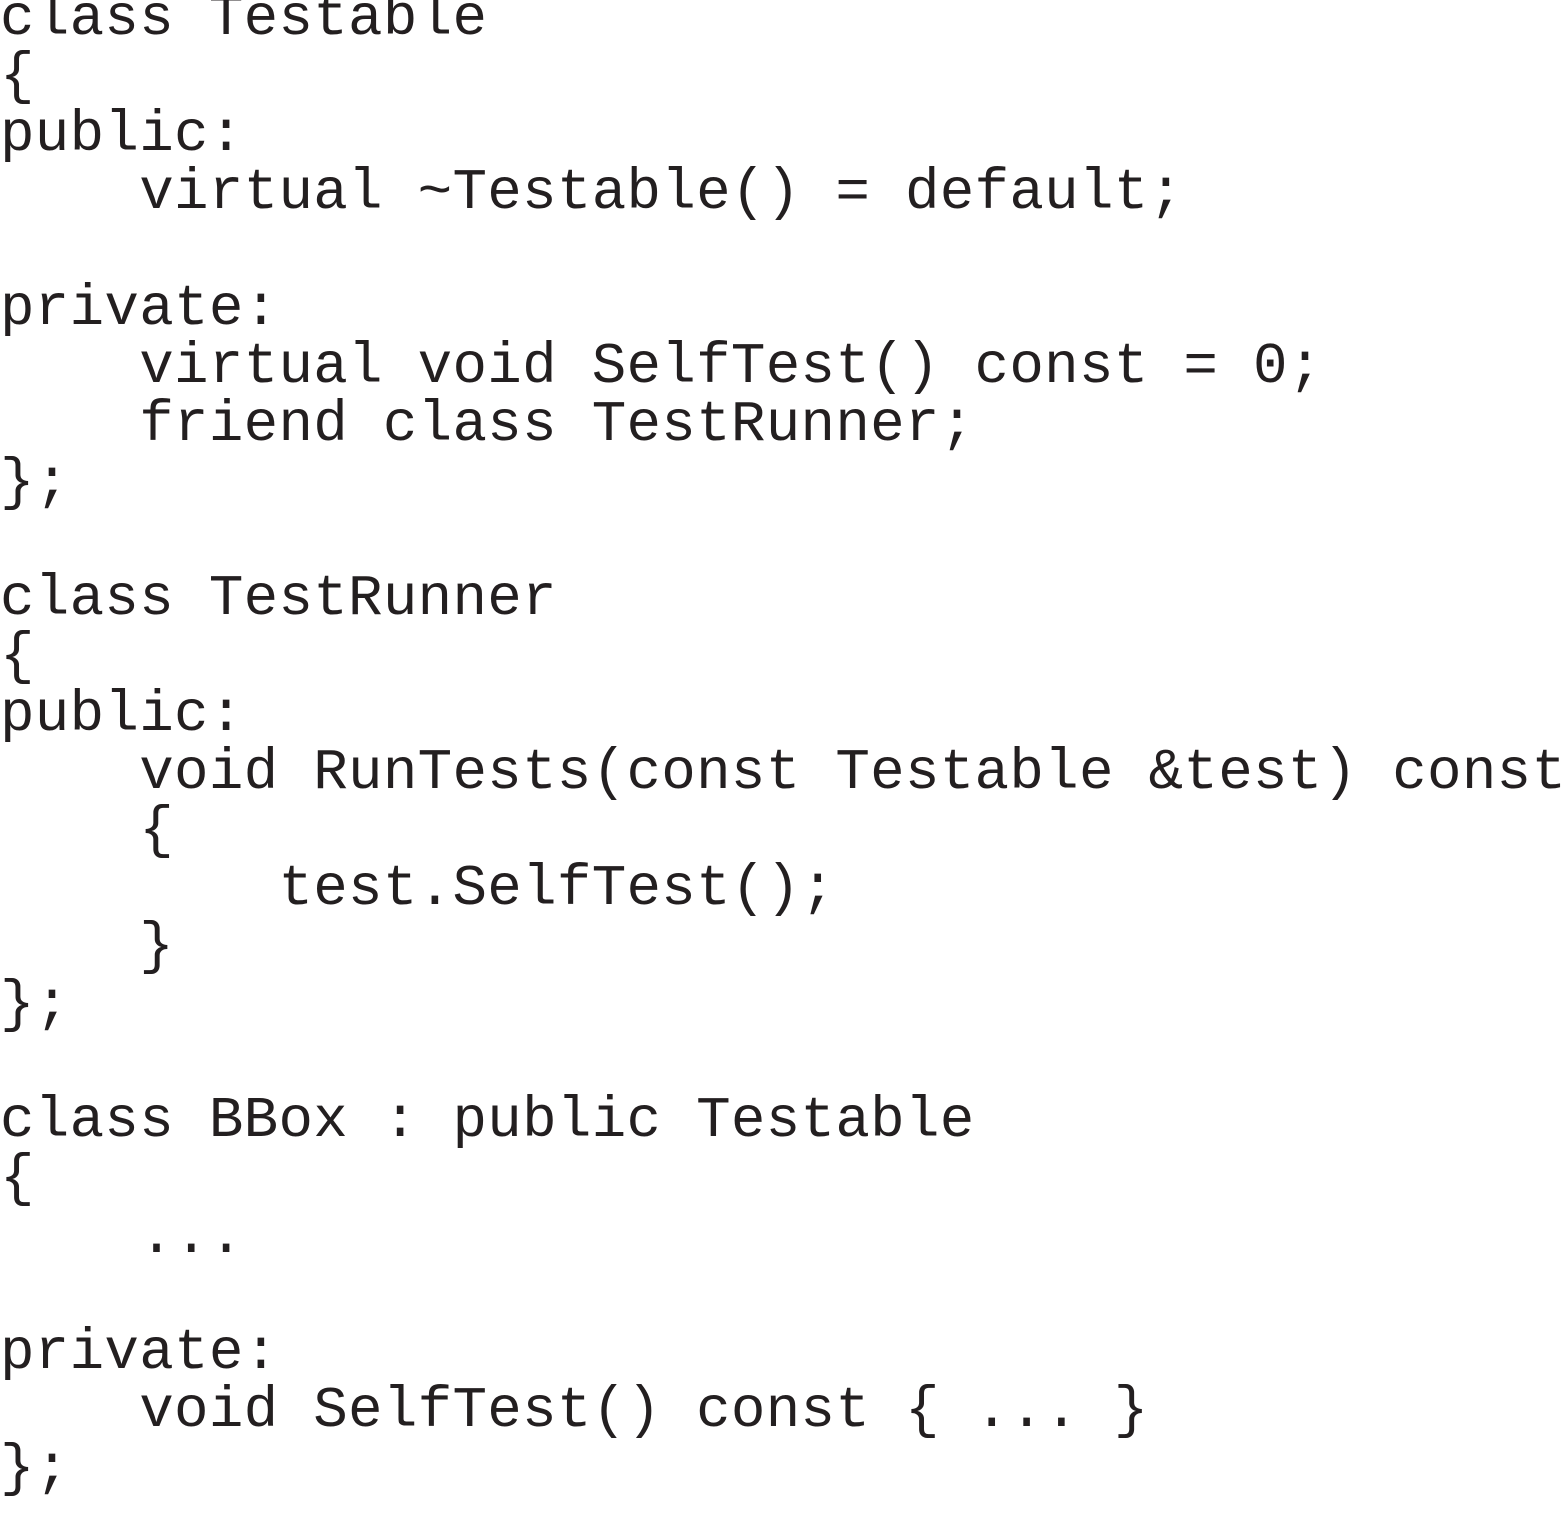 The height and width of the screenshot is (1528, 1561). Describe the element at coordinates (487, 1121) in the screenshot. I see `code-line: class BBox : public Testable` at that location.